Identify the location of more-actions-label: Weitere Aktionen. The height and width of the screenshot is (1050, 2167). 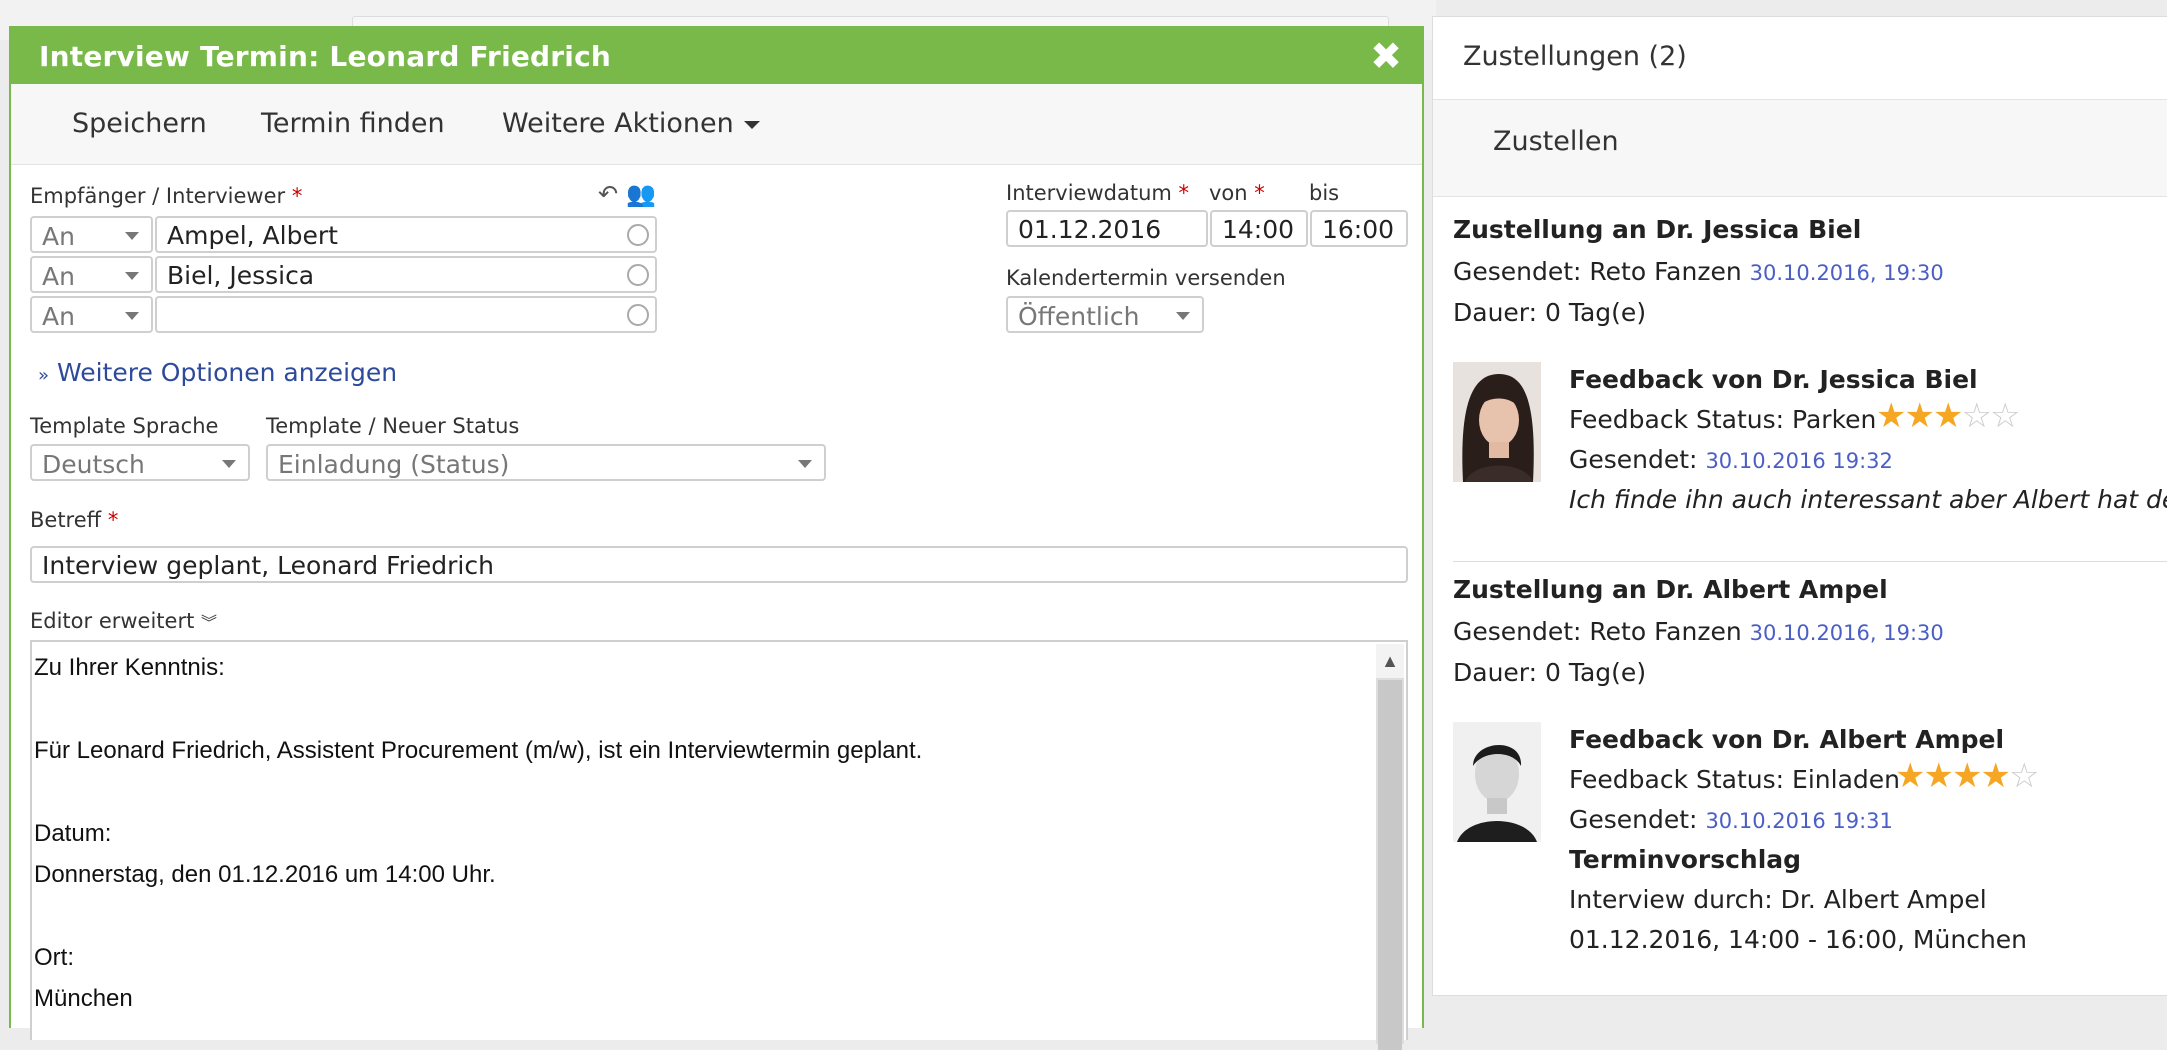
(618, 123).